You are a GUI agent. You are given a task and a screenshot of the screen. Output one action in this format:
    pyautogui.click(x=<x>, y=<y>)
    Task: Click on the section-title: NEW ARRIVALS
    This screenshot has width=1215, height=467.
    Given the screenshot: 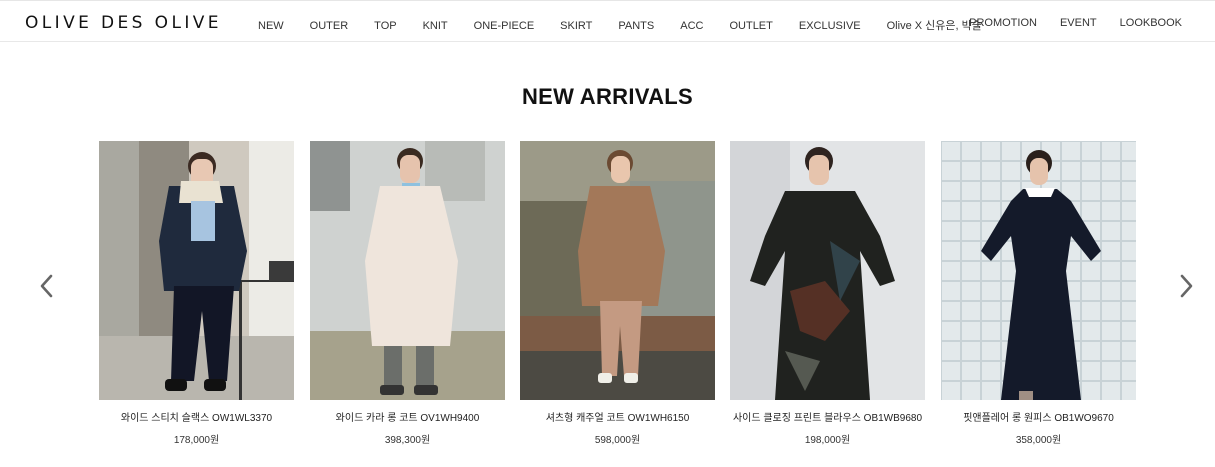 What is the action you would take?
    pyautogui.click(x=607, y=96)
    